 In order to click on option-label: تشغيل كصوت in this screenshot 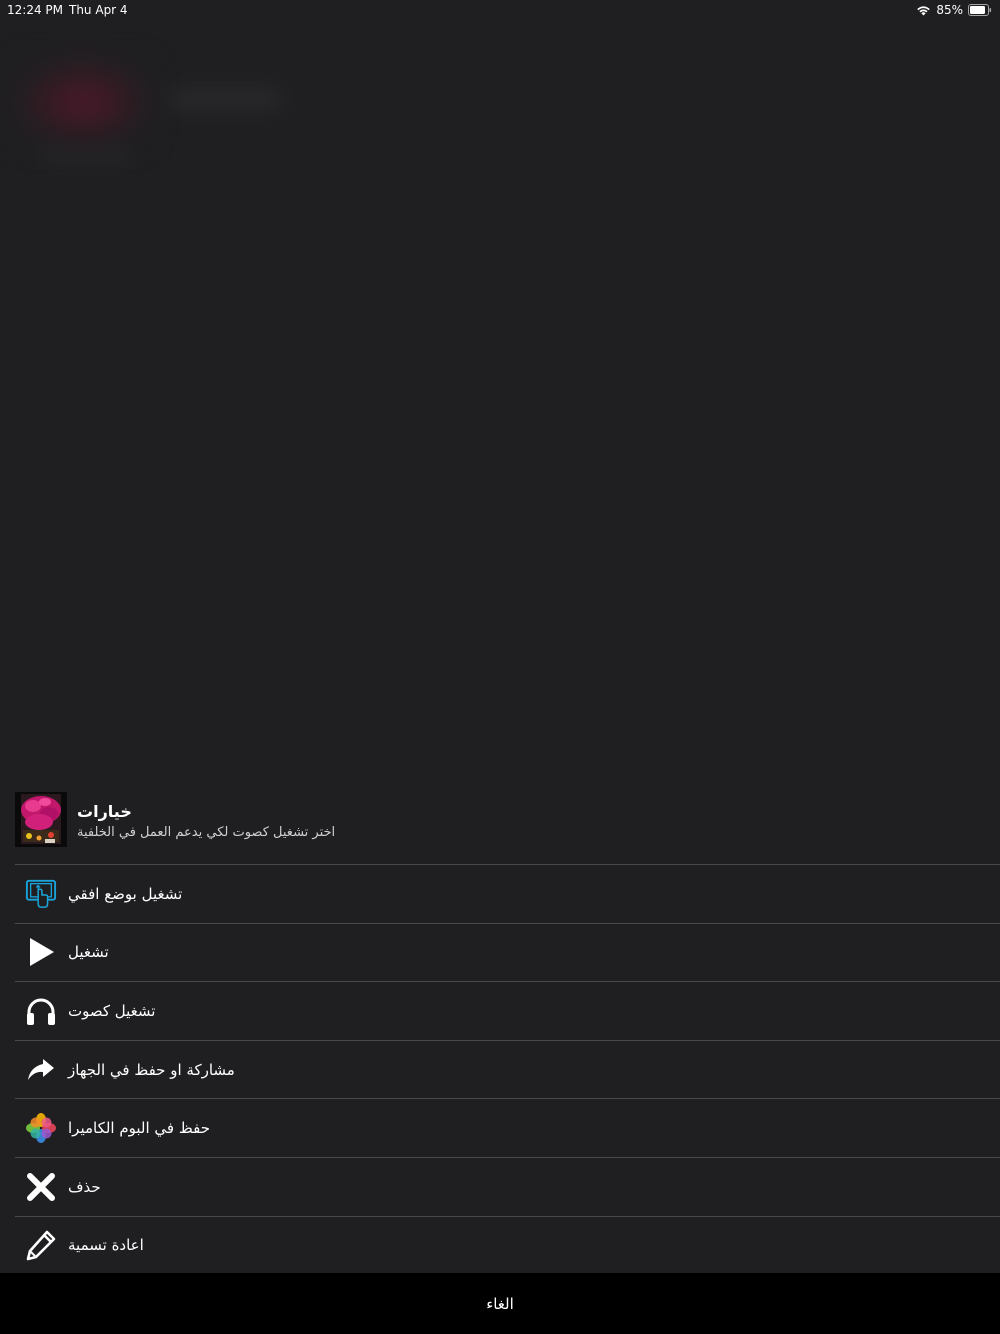, I will do `click(112, 1010)`.